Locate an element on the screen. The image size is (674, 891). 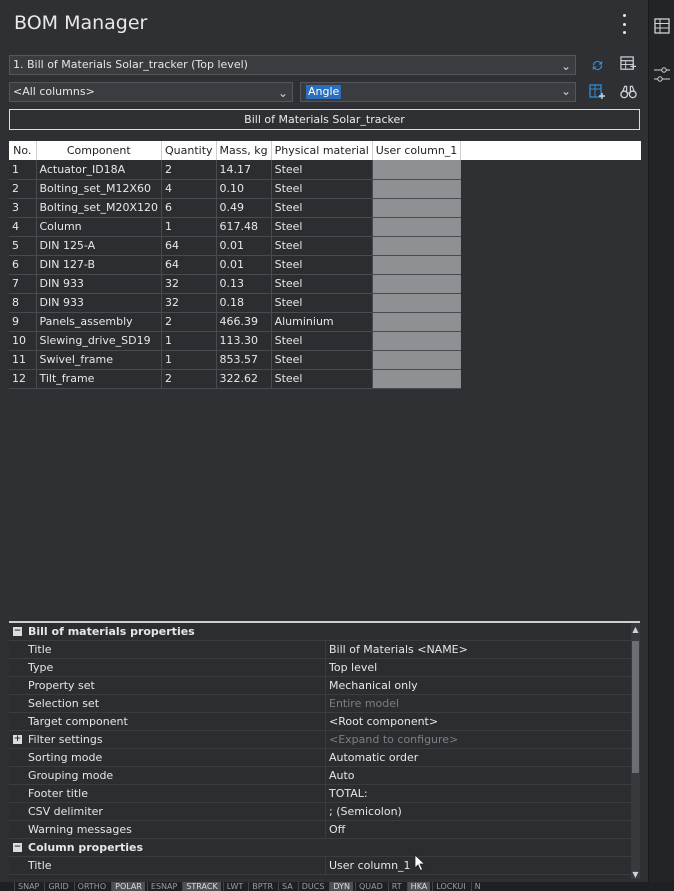
cell-no: 10 is located at coordinates (23, 341).